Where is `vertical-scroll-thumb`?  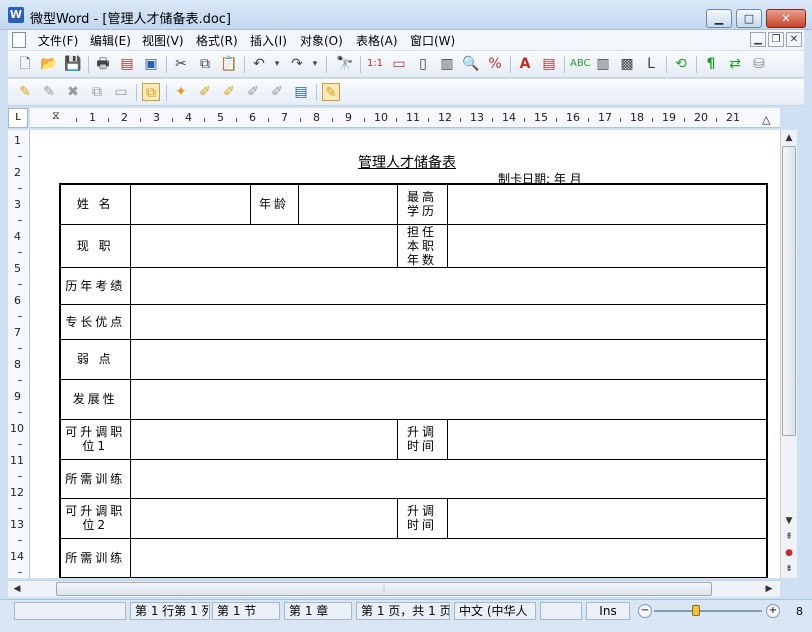 vertical-scroll-thumb is located at coordinates (789, 291).